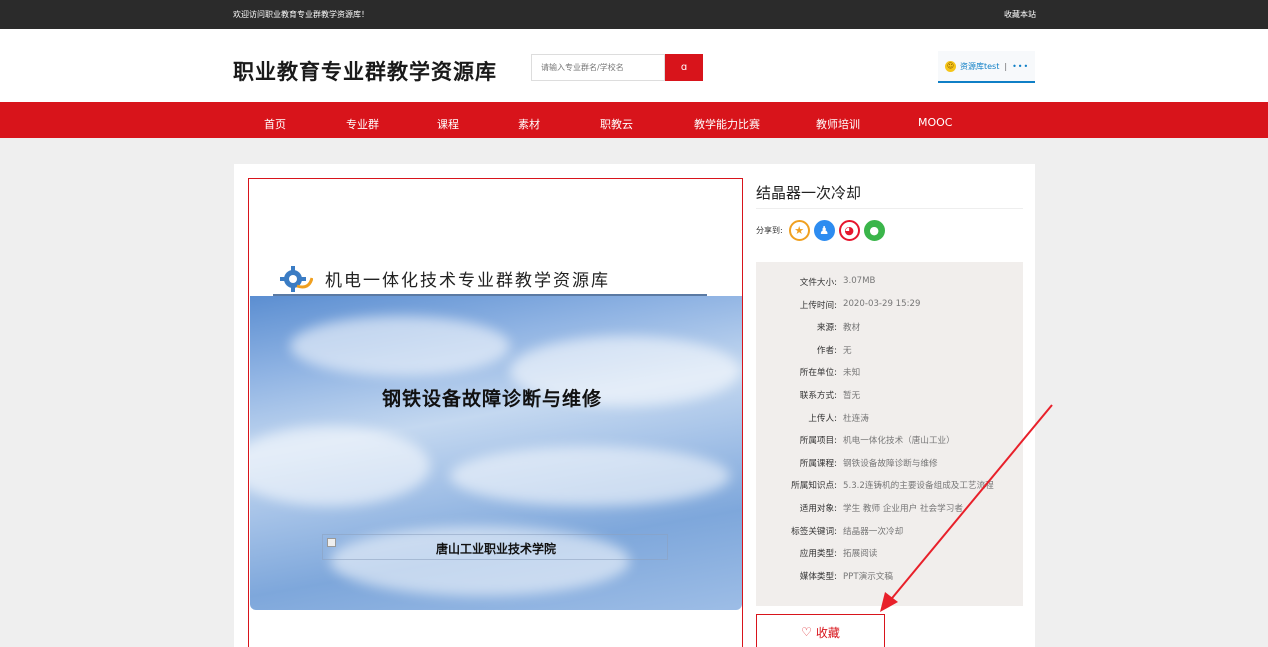  I want to click on search-icon: ɑ, so click(684, 67).